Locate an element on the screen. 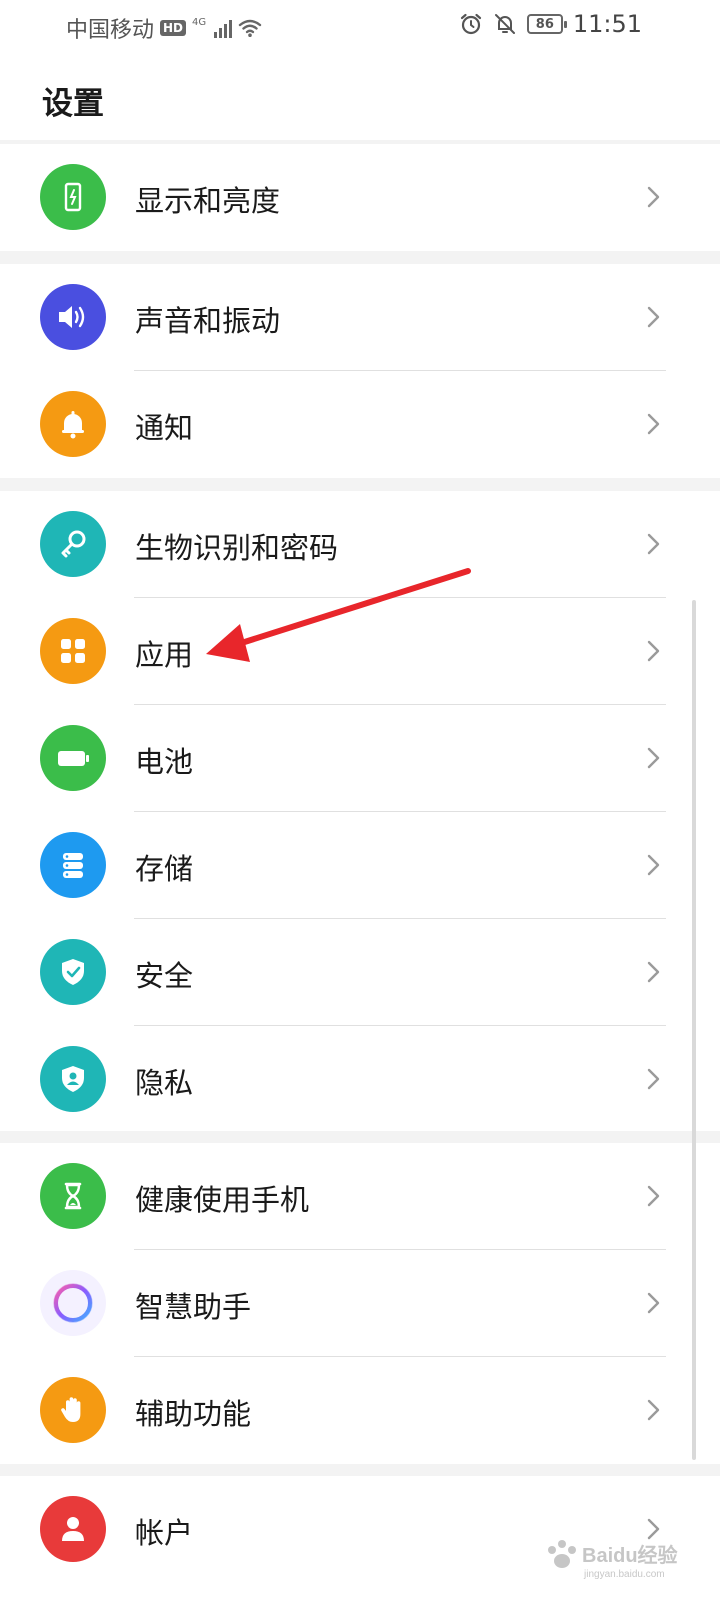  page-title: 设置 is located at coordinates (73, 104).